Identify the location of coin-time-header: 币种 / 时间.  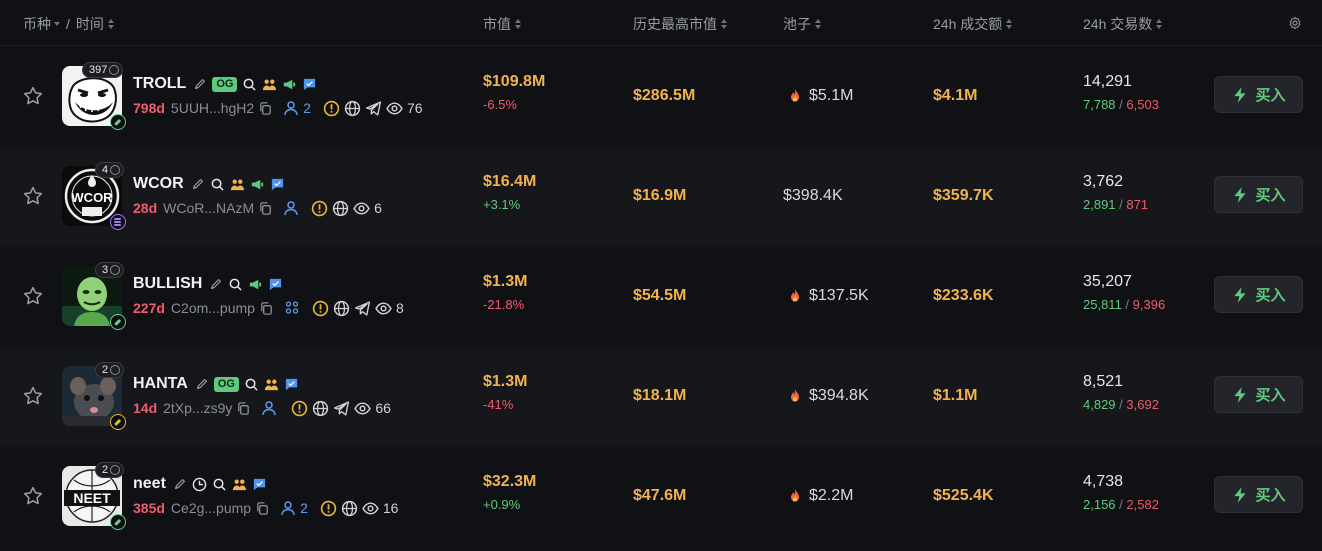
(69, 24).